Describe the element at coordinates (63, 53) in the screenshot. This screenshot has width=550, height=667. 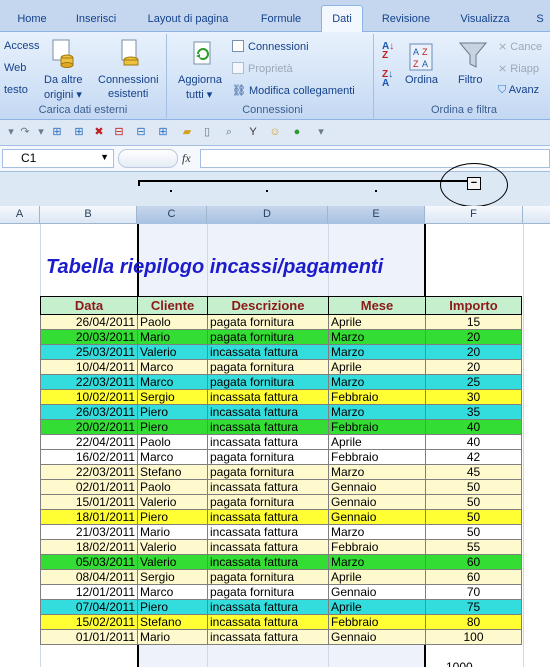
I see `database-other-sources-icon` at that location.